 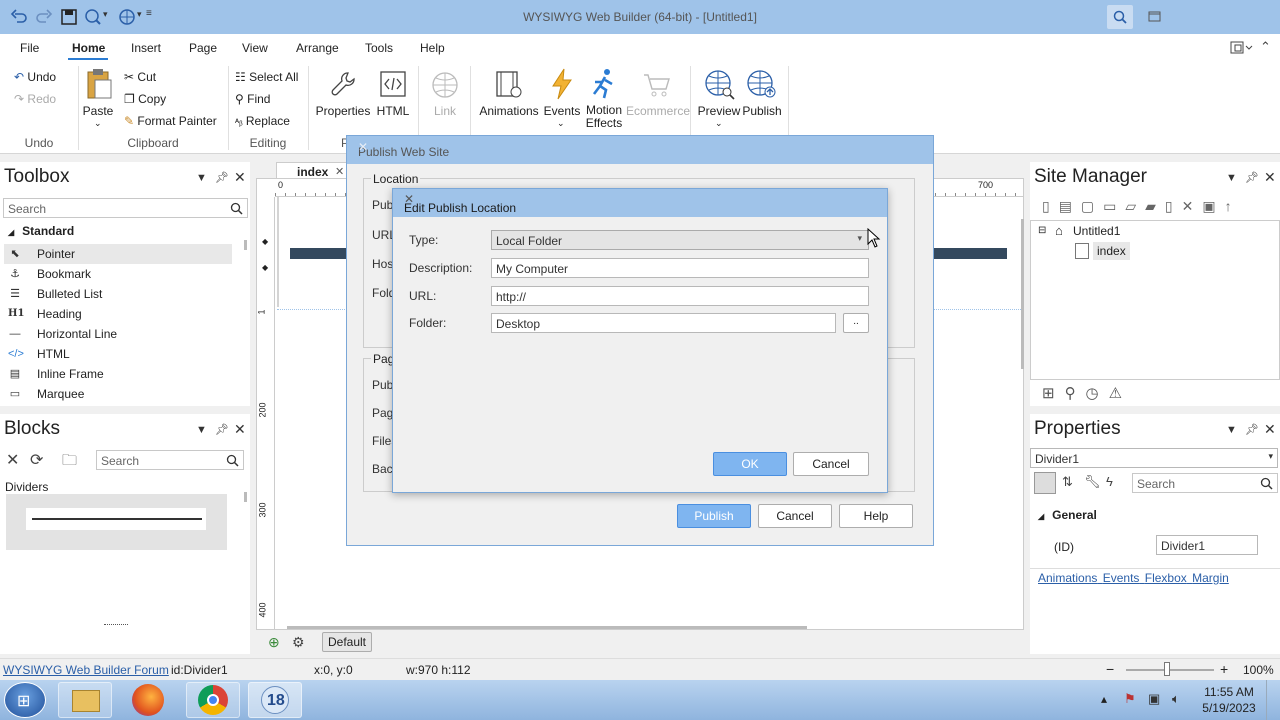 I want to click on tree-root: Untitled1, so click(x=1096, y=231).